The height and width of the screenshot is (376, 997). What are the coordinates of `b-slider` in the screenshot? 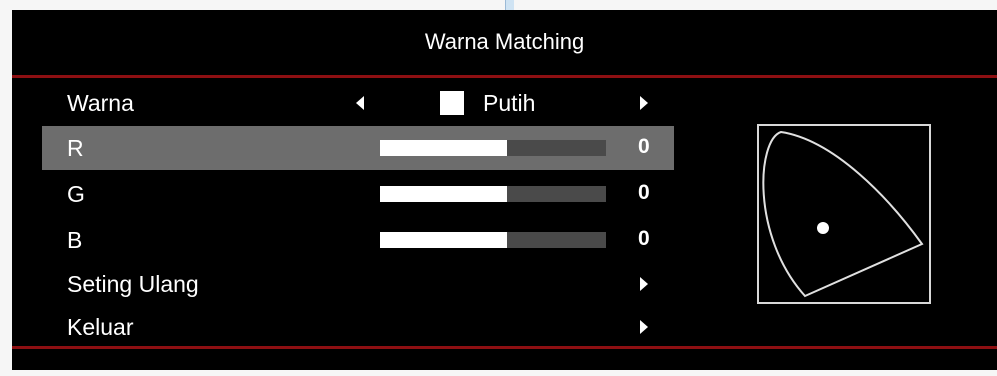 It's located at (493, 240).